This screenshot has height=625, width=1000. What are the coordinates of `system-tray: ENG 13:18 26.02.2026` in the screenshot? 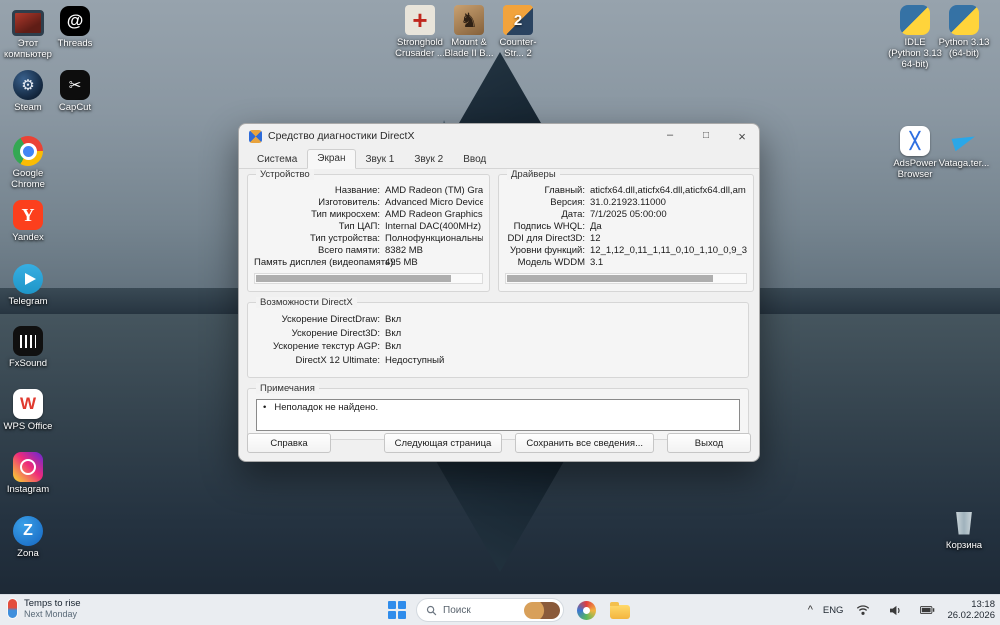 It's located at (900, 610).